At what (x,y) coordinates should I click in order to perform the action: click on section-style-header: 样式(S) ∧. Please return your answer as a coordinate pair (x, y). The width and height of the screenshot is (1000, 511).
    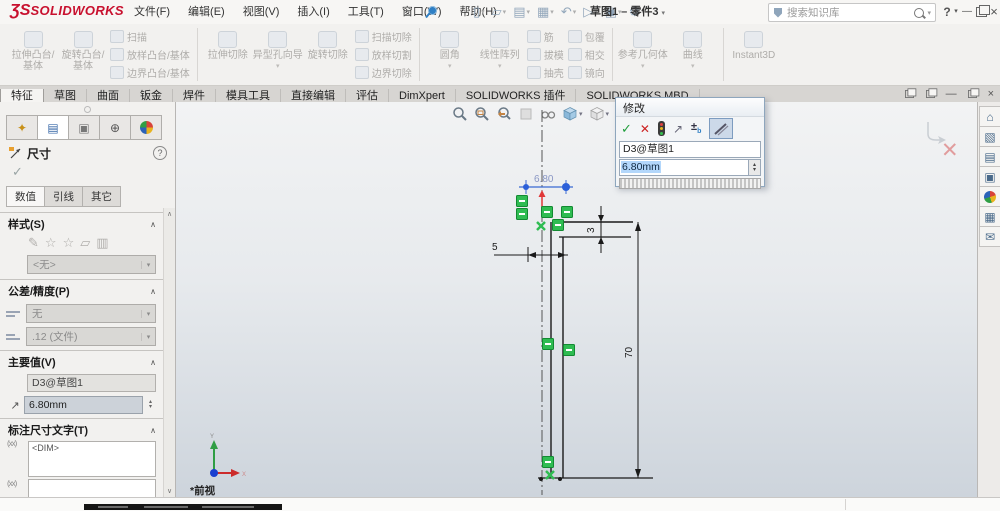
    Looking at the image, I should click on (82, 223).